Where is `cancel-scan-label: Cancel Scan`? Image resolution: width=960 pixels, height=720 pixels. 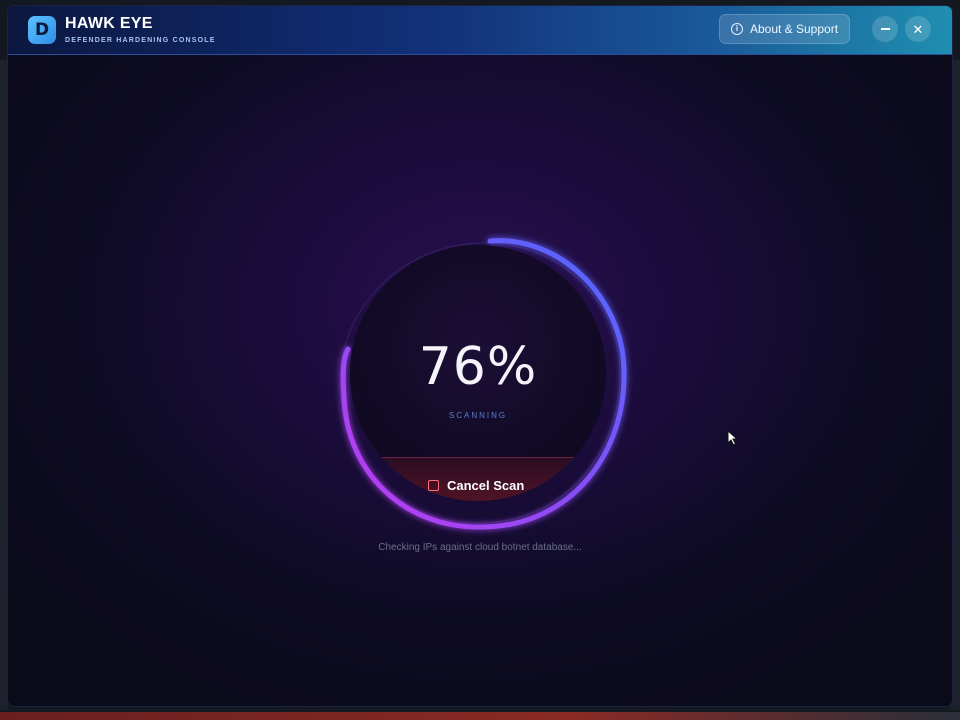
cancel-scan-label: Cancel Scan is located at coordinates (486, 485).